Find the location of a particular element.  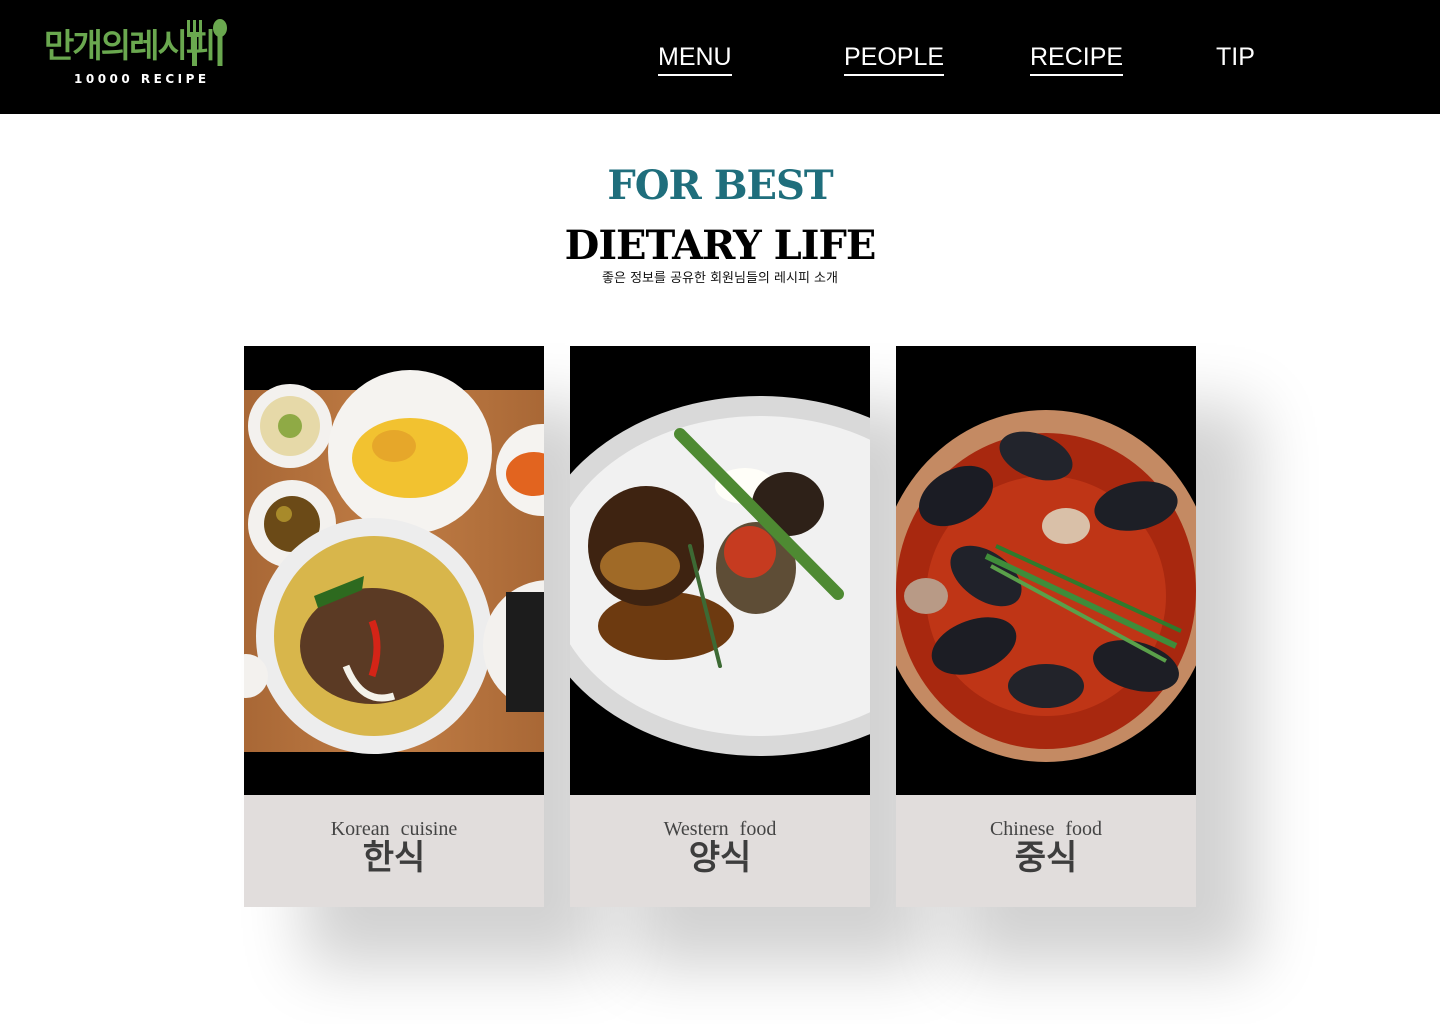

jjamppong-mussels-photo is located at coordinates (1046, 570).